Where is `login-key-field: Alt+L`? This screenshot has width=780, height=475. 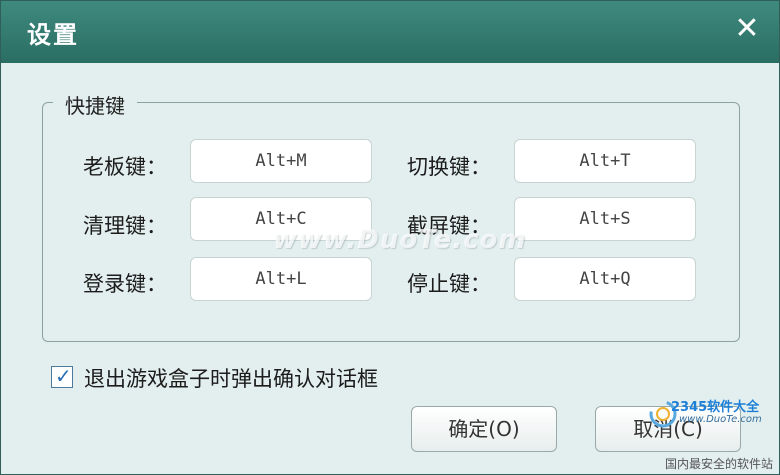 login-key-field: Alt+L is located at coordinates (281, 279).